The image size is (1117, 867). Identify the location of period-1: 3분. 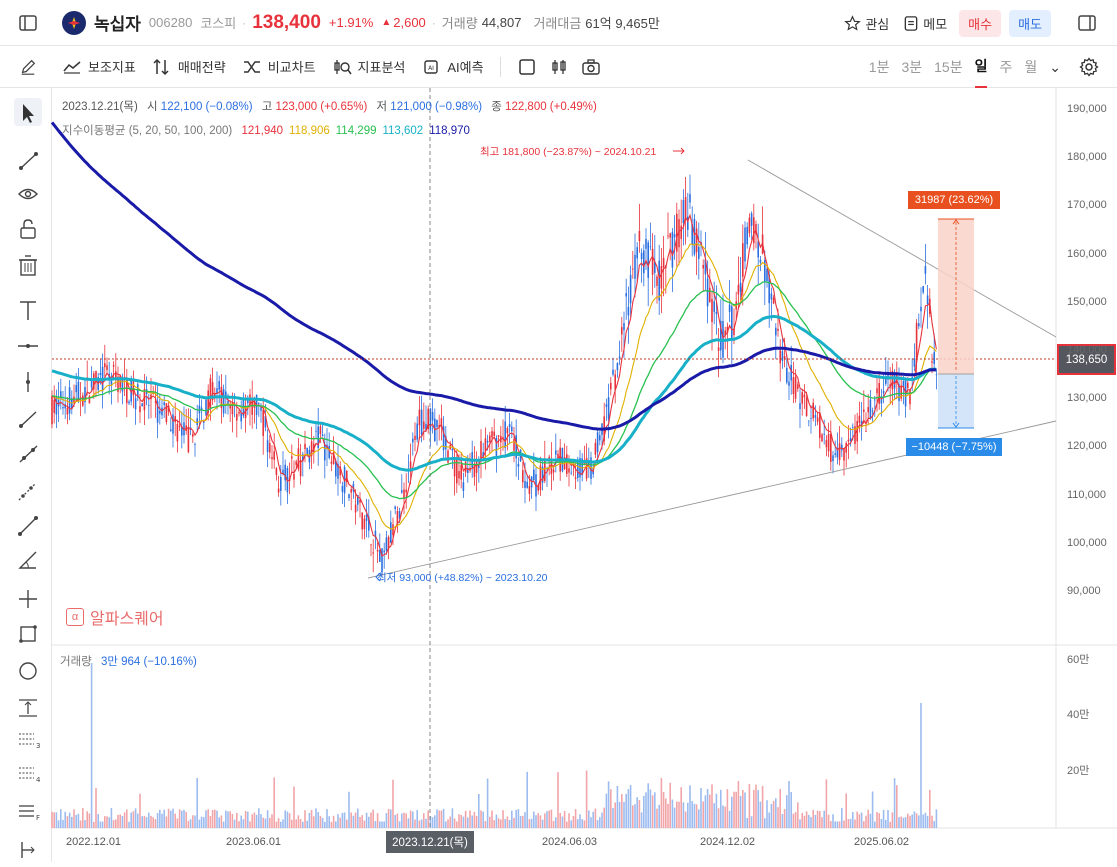
(911, 67).